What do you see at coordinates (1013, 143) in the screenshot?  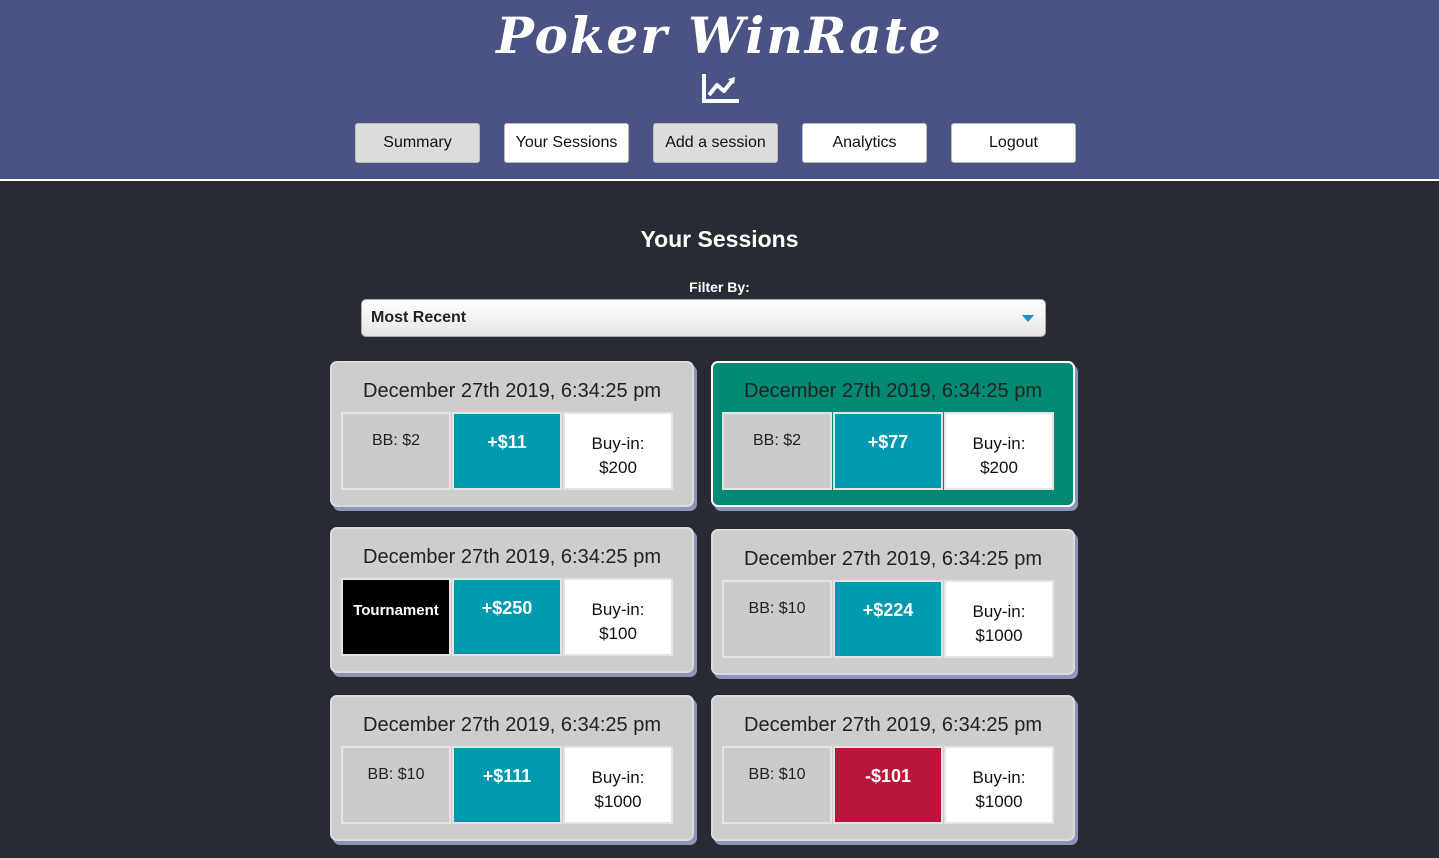 I see `nav-logout-button: Logout` at bounding box center [1013, 143].